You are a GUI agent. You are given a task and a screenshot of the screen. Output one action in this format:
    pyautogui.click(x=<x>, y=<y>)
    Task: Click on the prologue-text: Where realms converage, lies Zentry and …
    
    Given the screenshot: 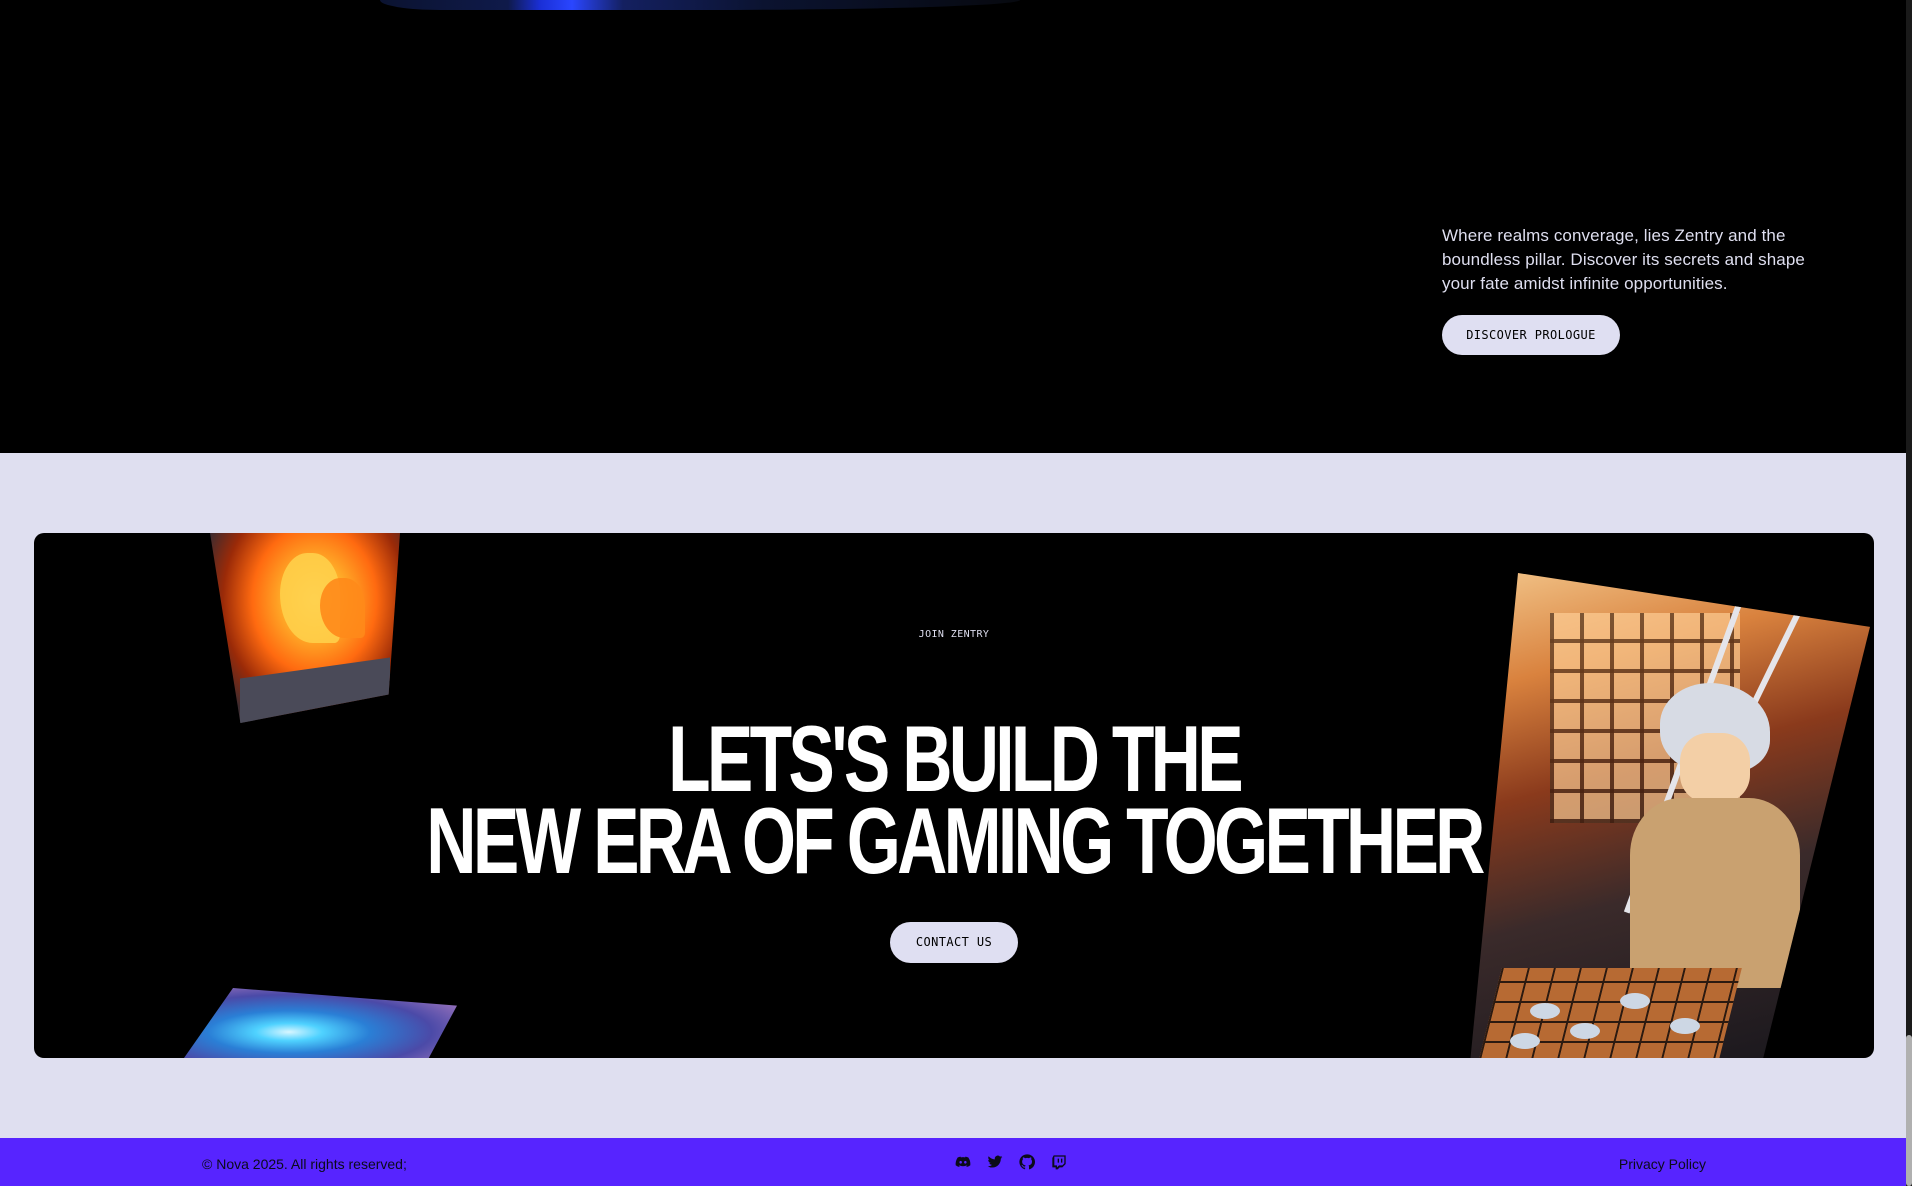 What is the action you would take?
    pyautogui.click(x=1623, y=259)
    